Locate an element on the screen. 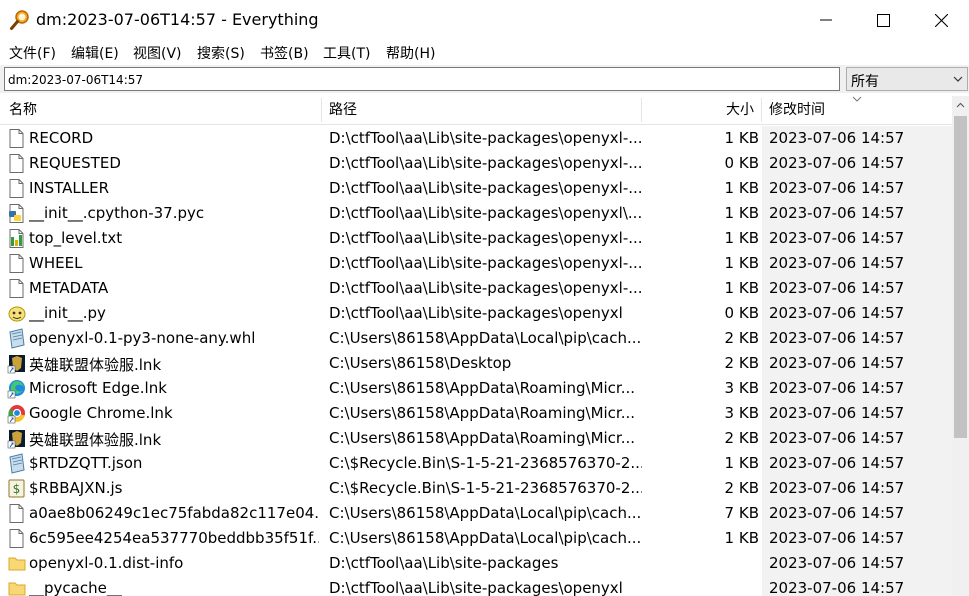 The width and height of the screenshot is (969, 596). column-name: 名称 is located at coordinates (23, 110).